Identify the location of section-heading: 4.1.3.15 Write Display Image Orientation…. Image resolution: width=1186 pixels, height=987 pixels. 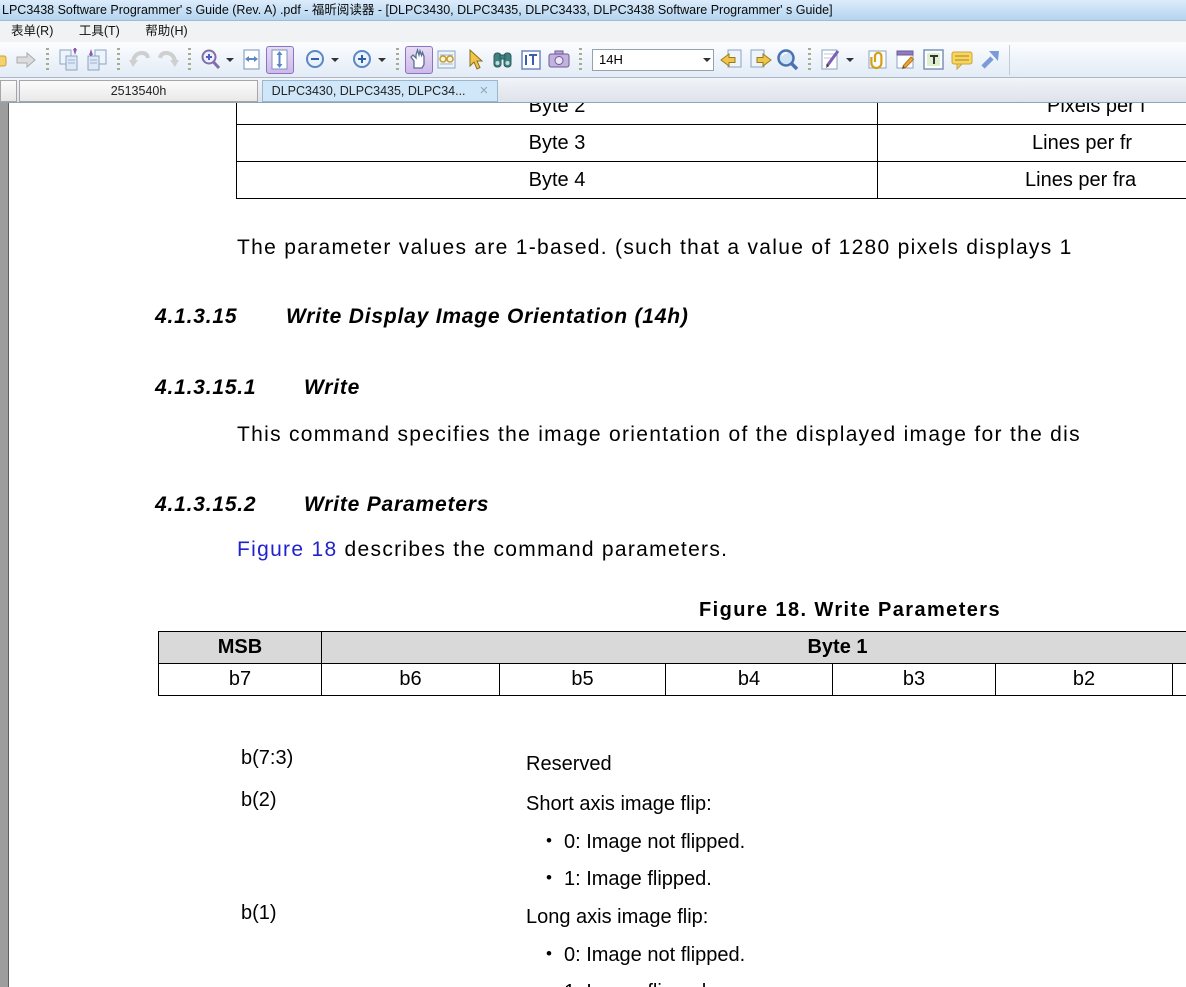
(422, 317).